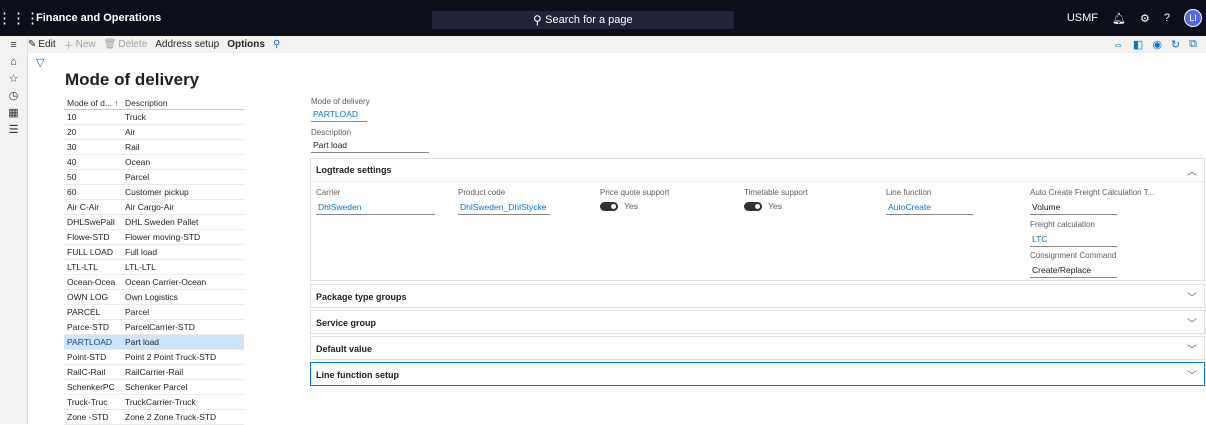 The width and height of the screenshot is (1206, 425). What do you see at coordinates (655, 199) in the screenshot?
I see `price-quote-group: Price quote support Yes` at bounding box center [655, 199].